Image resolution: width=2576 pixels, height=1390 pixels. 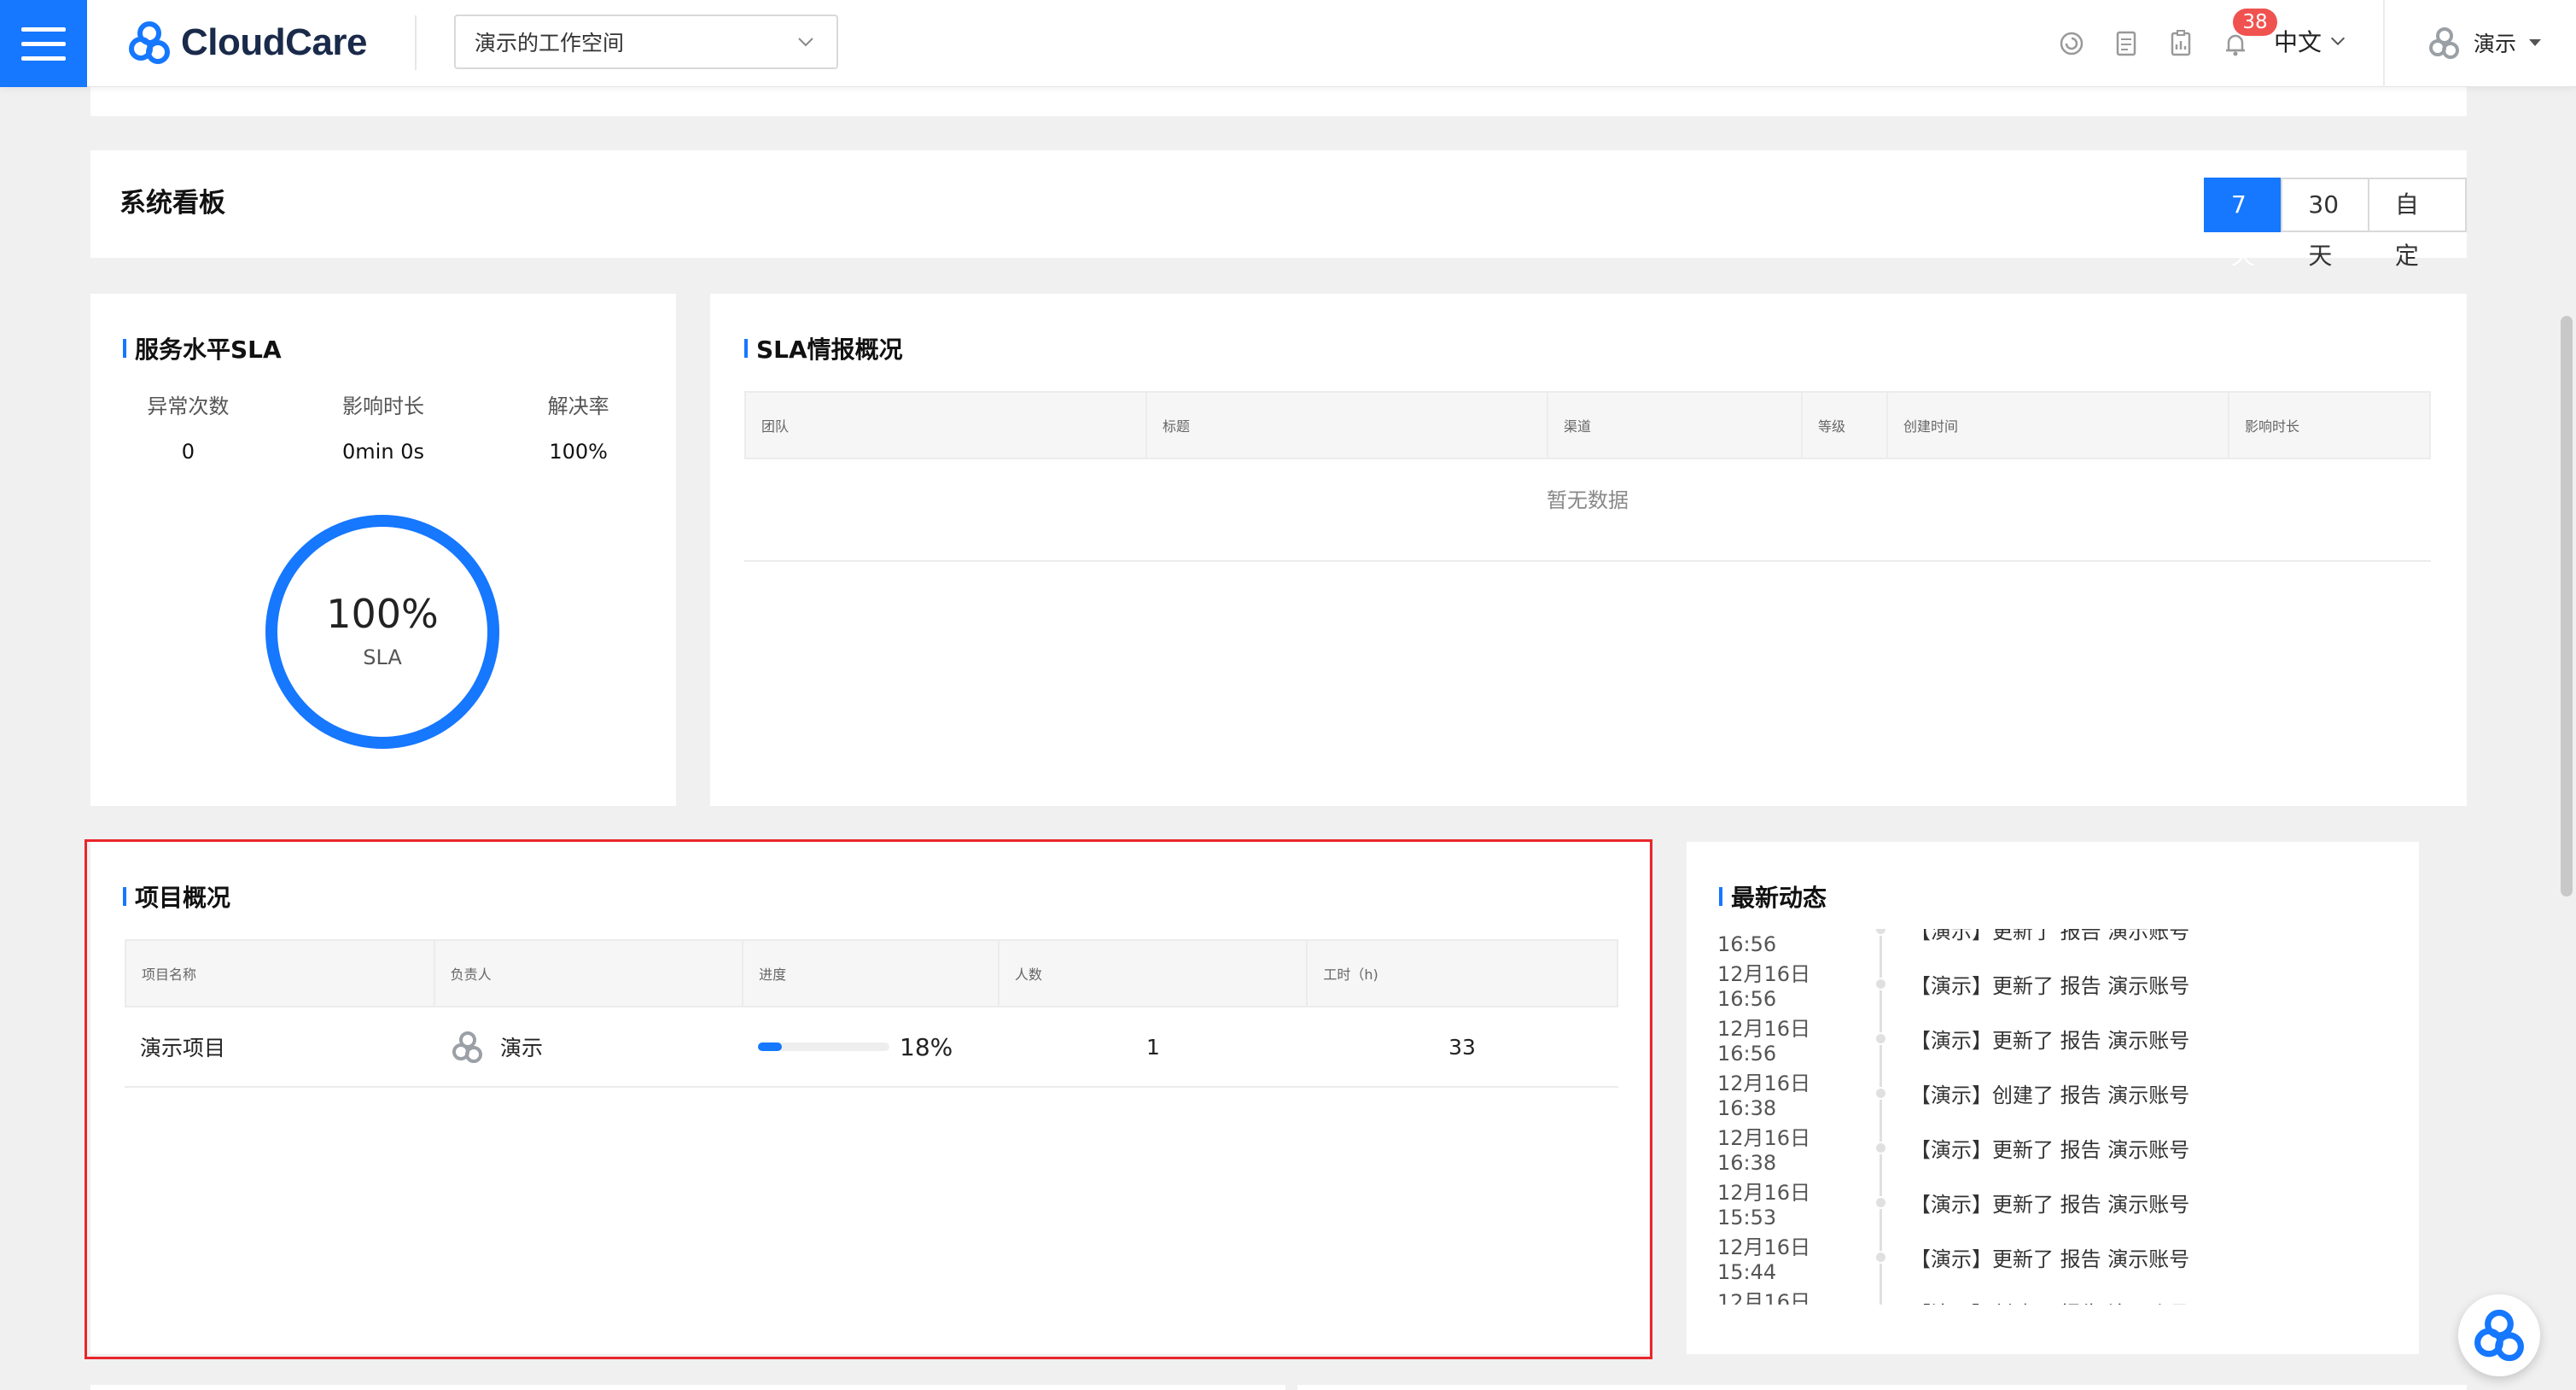 What do you see at coordinates (183, 898) in the screenshot?
I see `project-title-text: 项目概况` at bounding box center [183, 898].